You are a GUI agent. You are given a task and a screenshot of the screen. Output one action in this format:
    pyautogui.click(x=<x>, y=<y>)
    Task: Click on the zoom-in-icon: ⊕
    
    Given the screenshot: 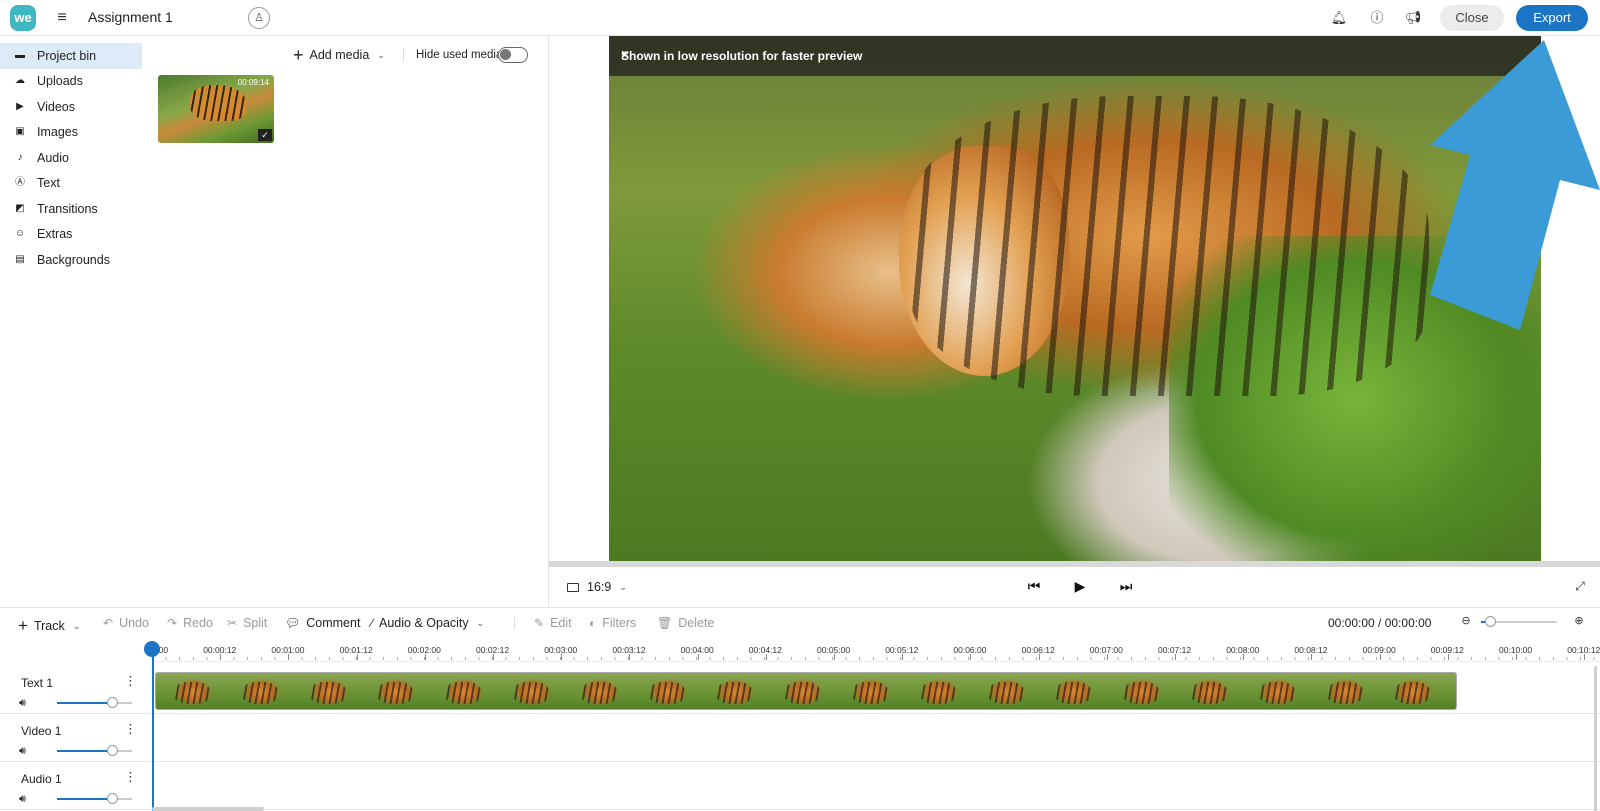 What is the action you would take?
    pyautogui.click(x=1579, y=621)
    